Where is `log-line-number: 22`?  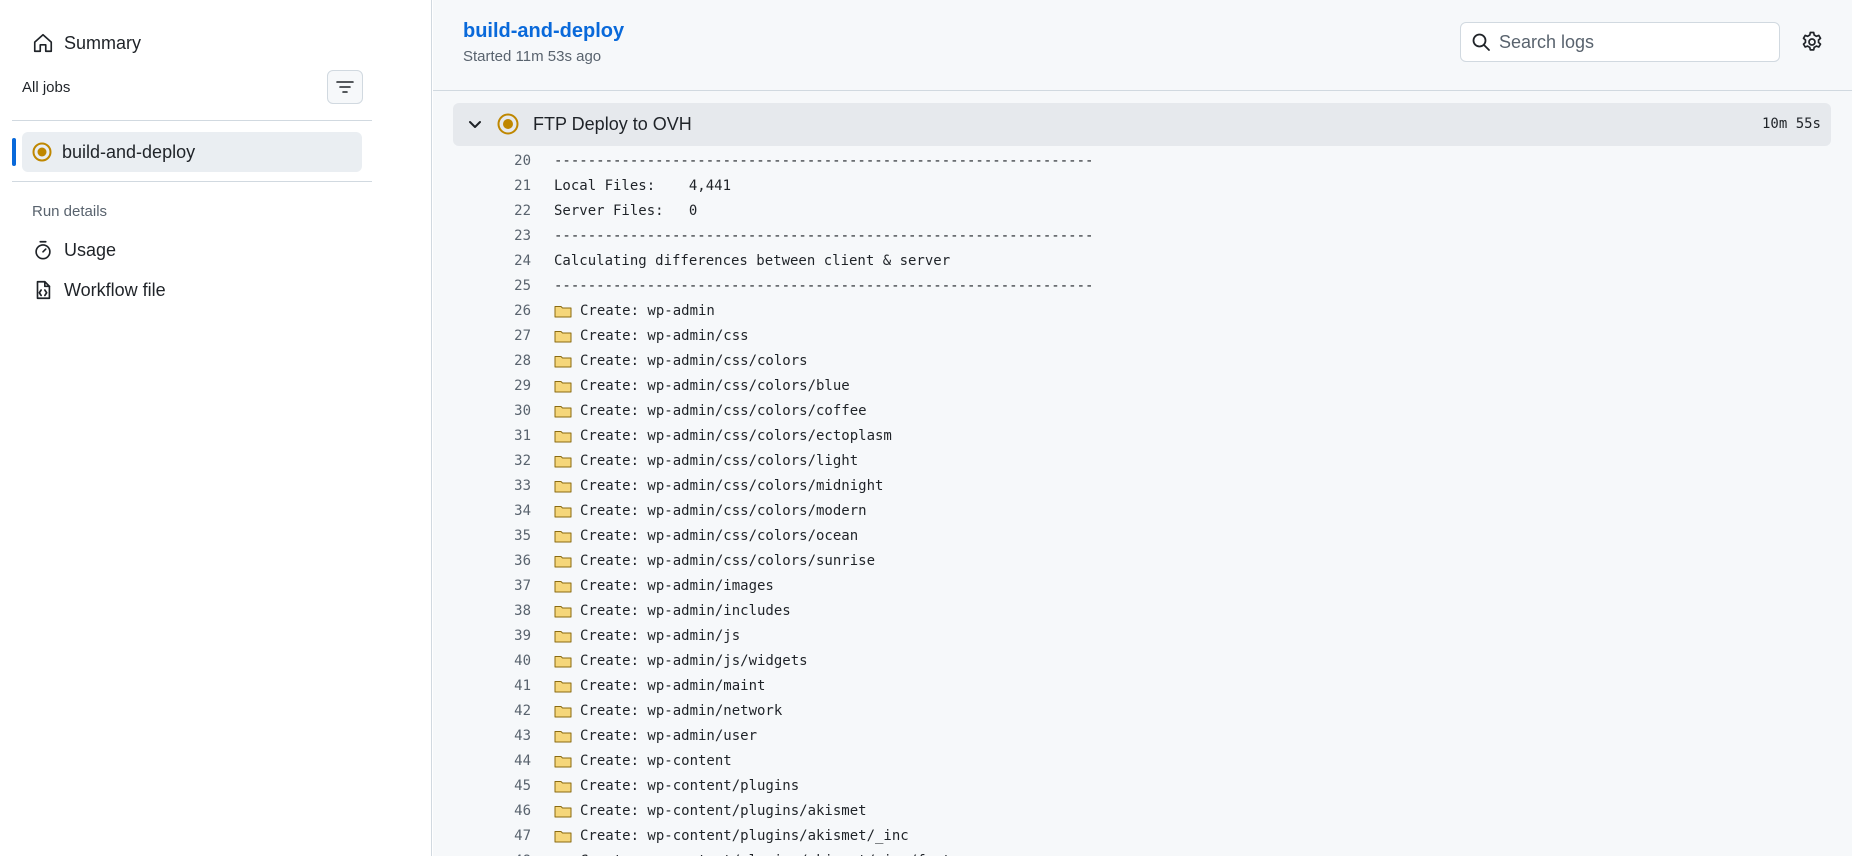 log-line-number: 22 is located at coordinates (492, 211).